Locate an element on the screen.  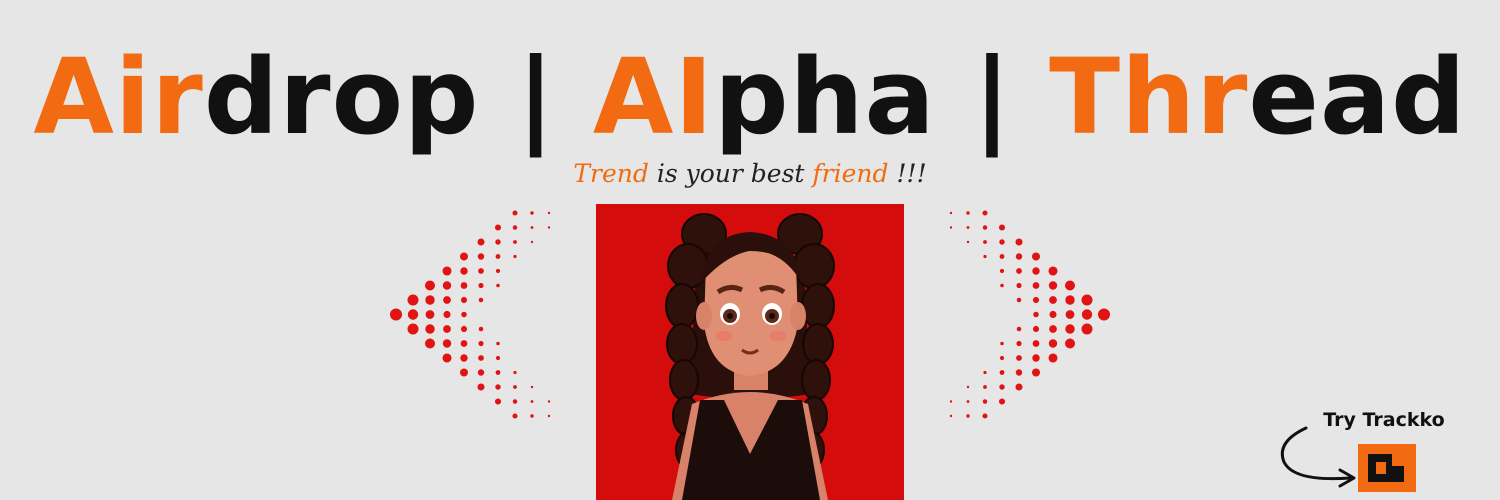
tagline-middle: is your best is located at coordinates (730, 173).